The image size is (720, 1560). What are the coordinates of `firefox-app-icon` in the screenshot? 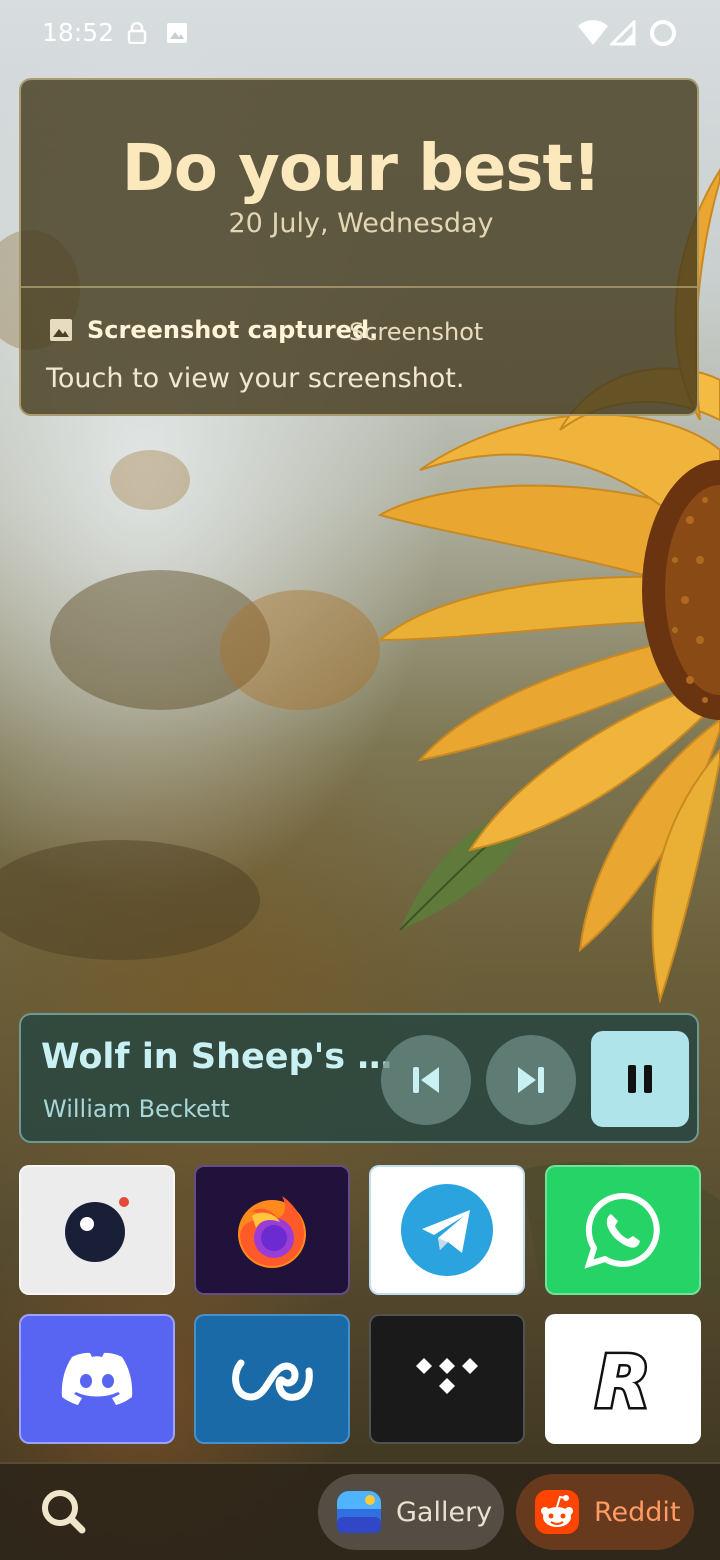 It's located at (272, 1232).